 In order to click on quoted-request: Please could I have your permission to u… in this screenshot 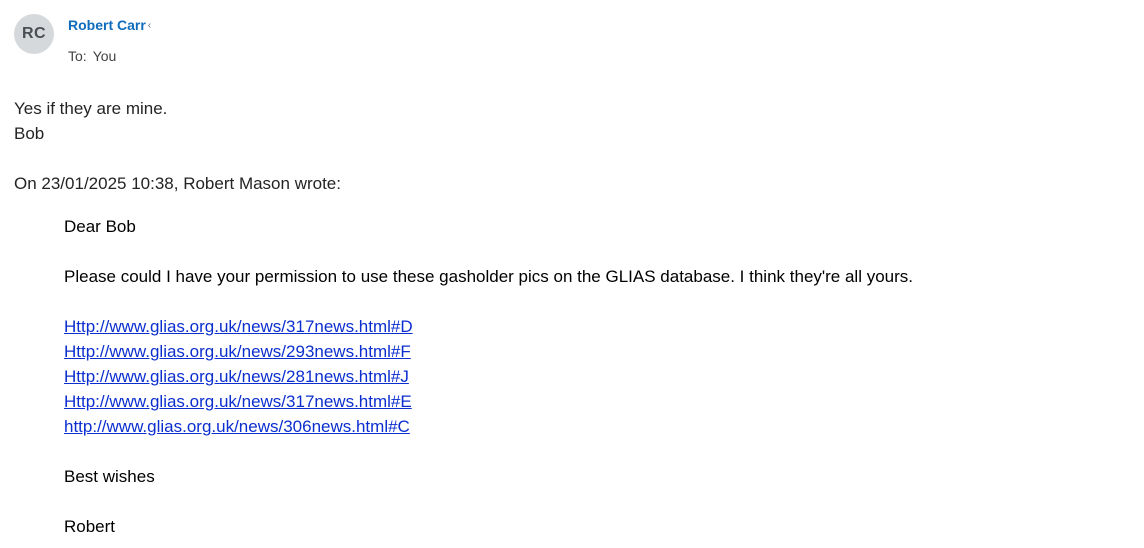, I will do `click(489, 276)`.